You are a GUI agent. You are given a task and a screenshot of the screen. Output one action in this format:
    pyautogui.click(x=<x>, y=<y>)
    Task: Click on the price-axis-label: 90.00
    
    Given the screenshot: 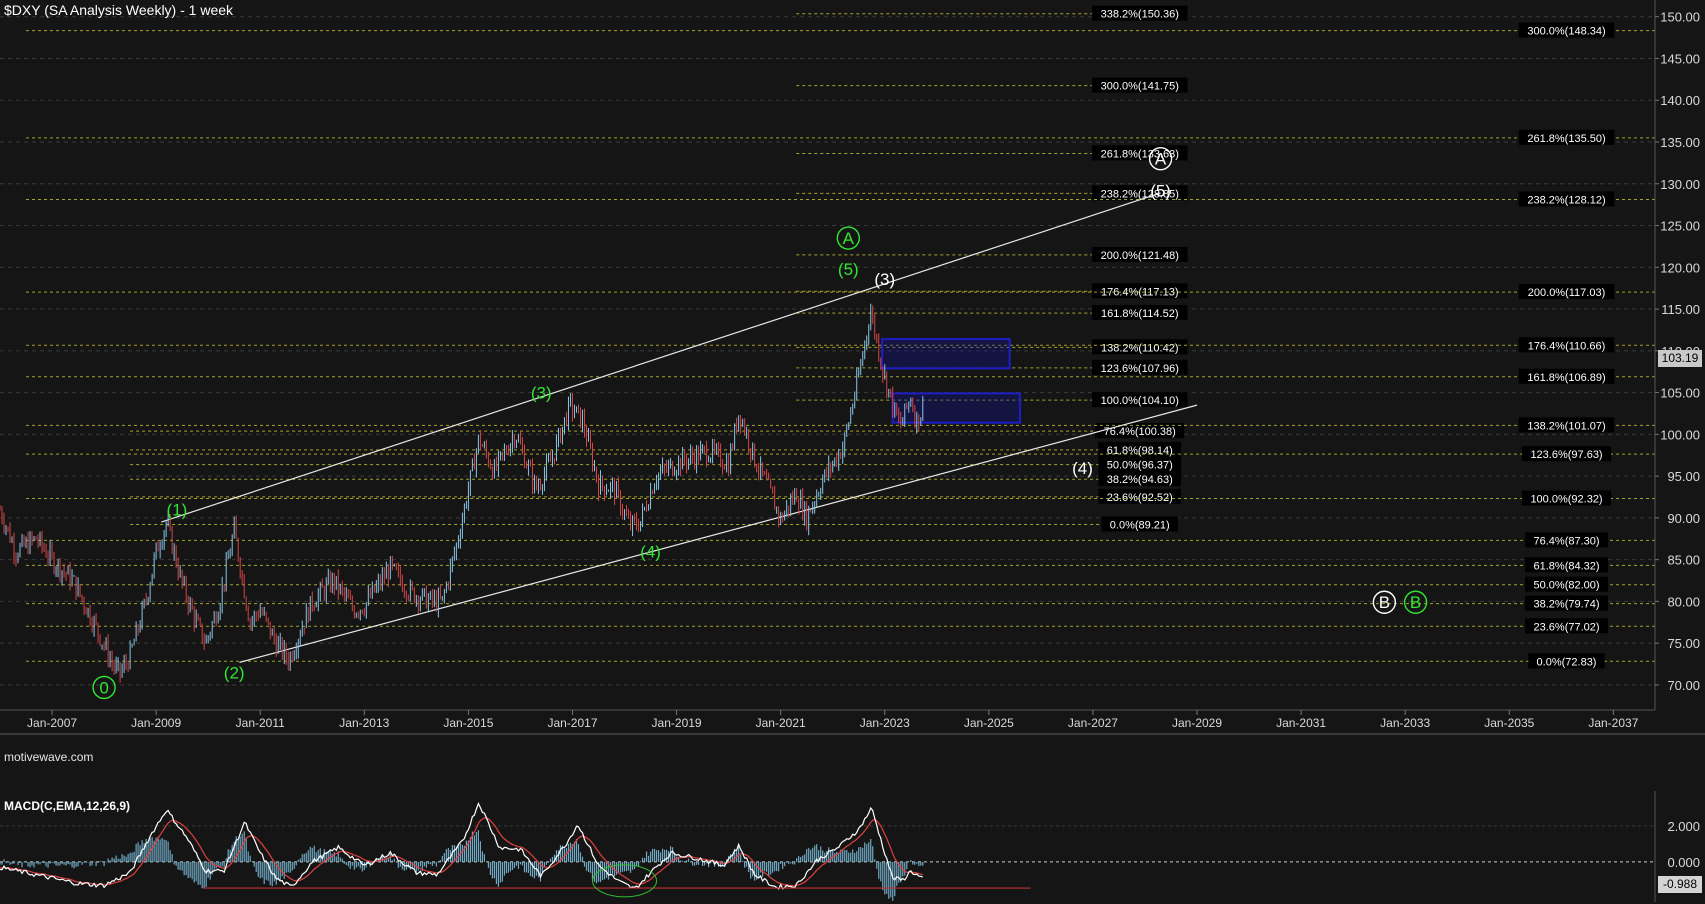 What is the action you would take?
    pyautogui.click(x=1683, y=518)
    